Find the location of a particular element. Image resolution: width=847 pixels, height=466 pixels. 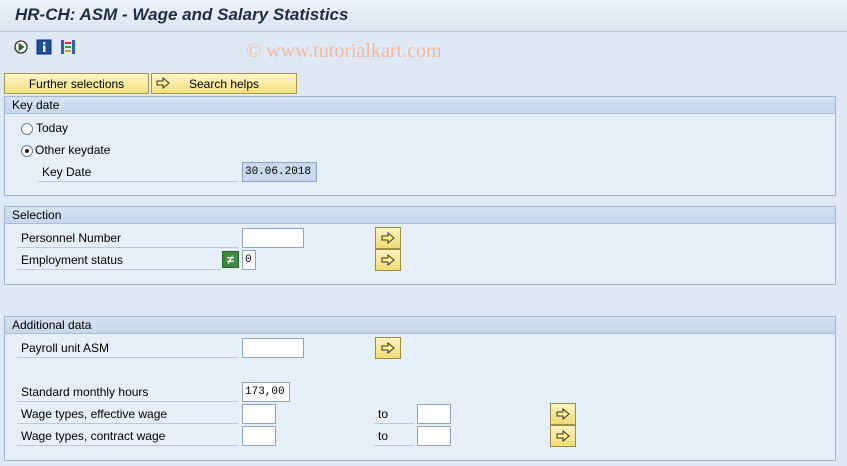

payroll-unit-input is located at coordinates (273, 348).